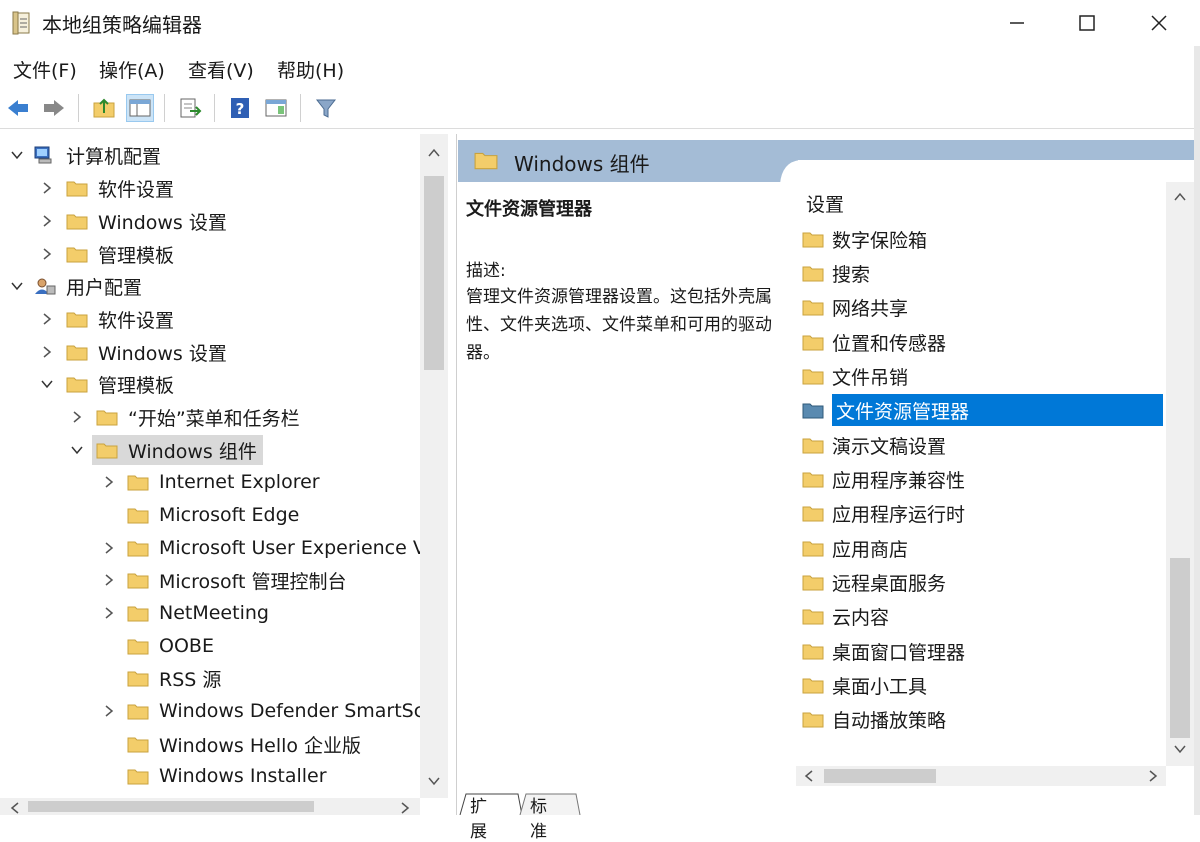 This screenshot has height=842, width=1200. What do you see at coordinates (190, 108) in the screenshot?
I see `export-list-button` at bounding box center [190, 108].